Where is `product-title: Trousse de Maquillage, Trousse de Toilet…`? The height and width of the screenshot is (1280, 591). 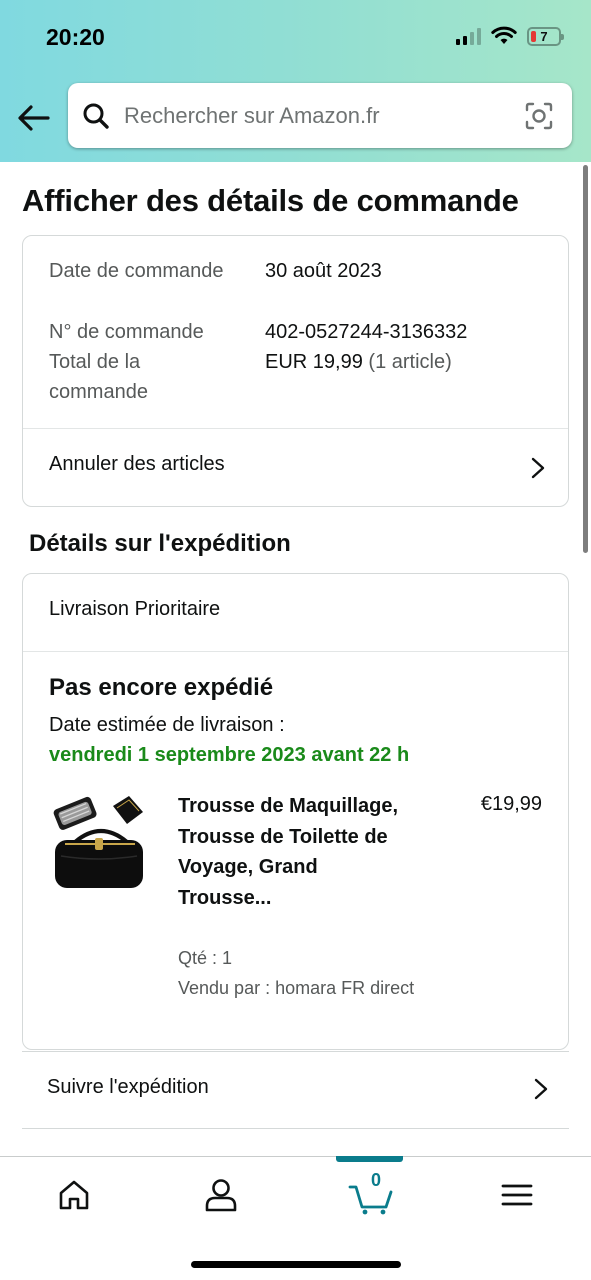
product-title: Trousse de Maquillage, Trousse de Toilet… is located at coordinates (292, 852).